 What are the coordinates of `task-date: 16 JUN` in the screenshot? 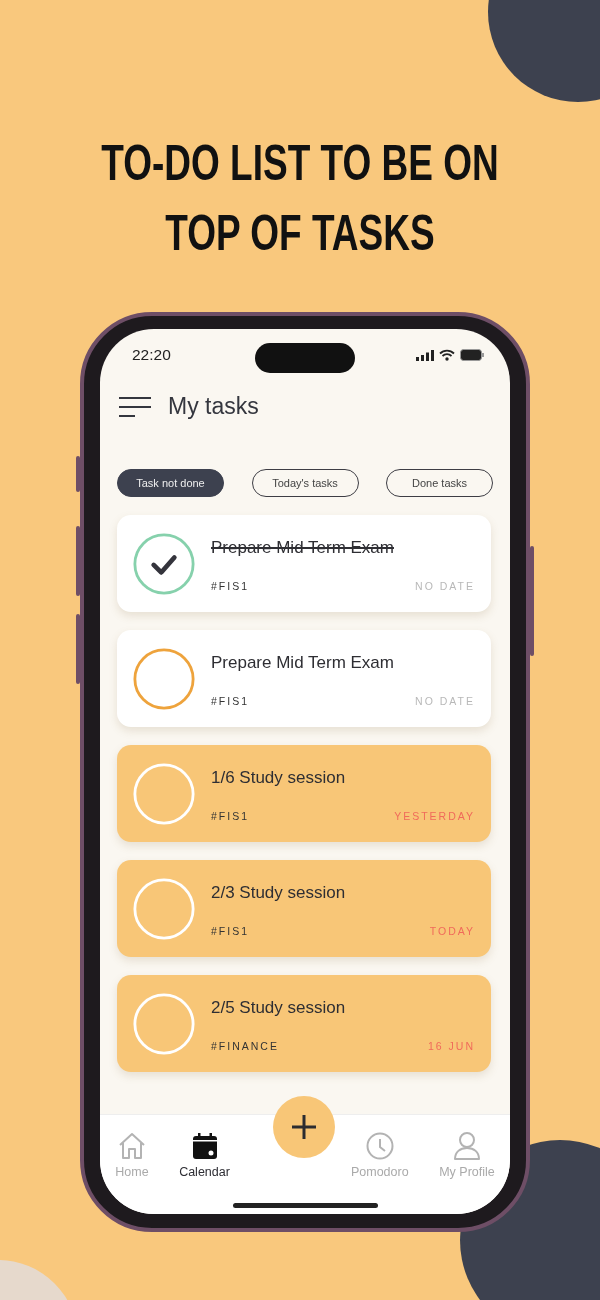 It's located at (451, 1045).